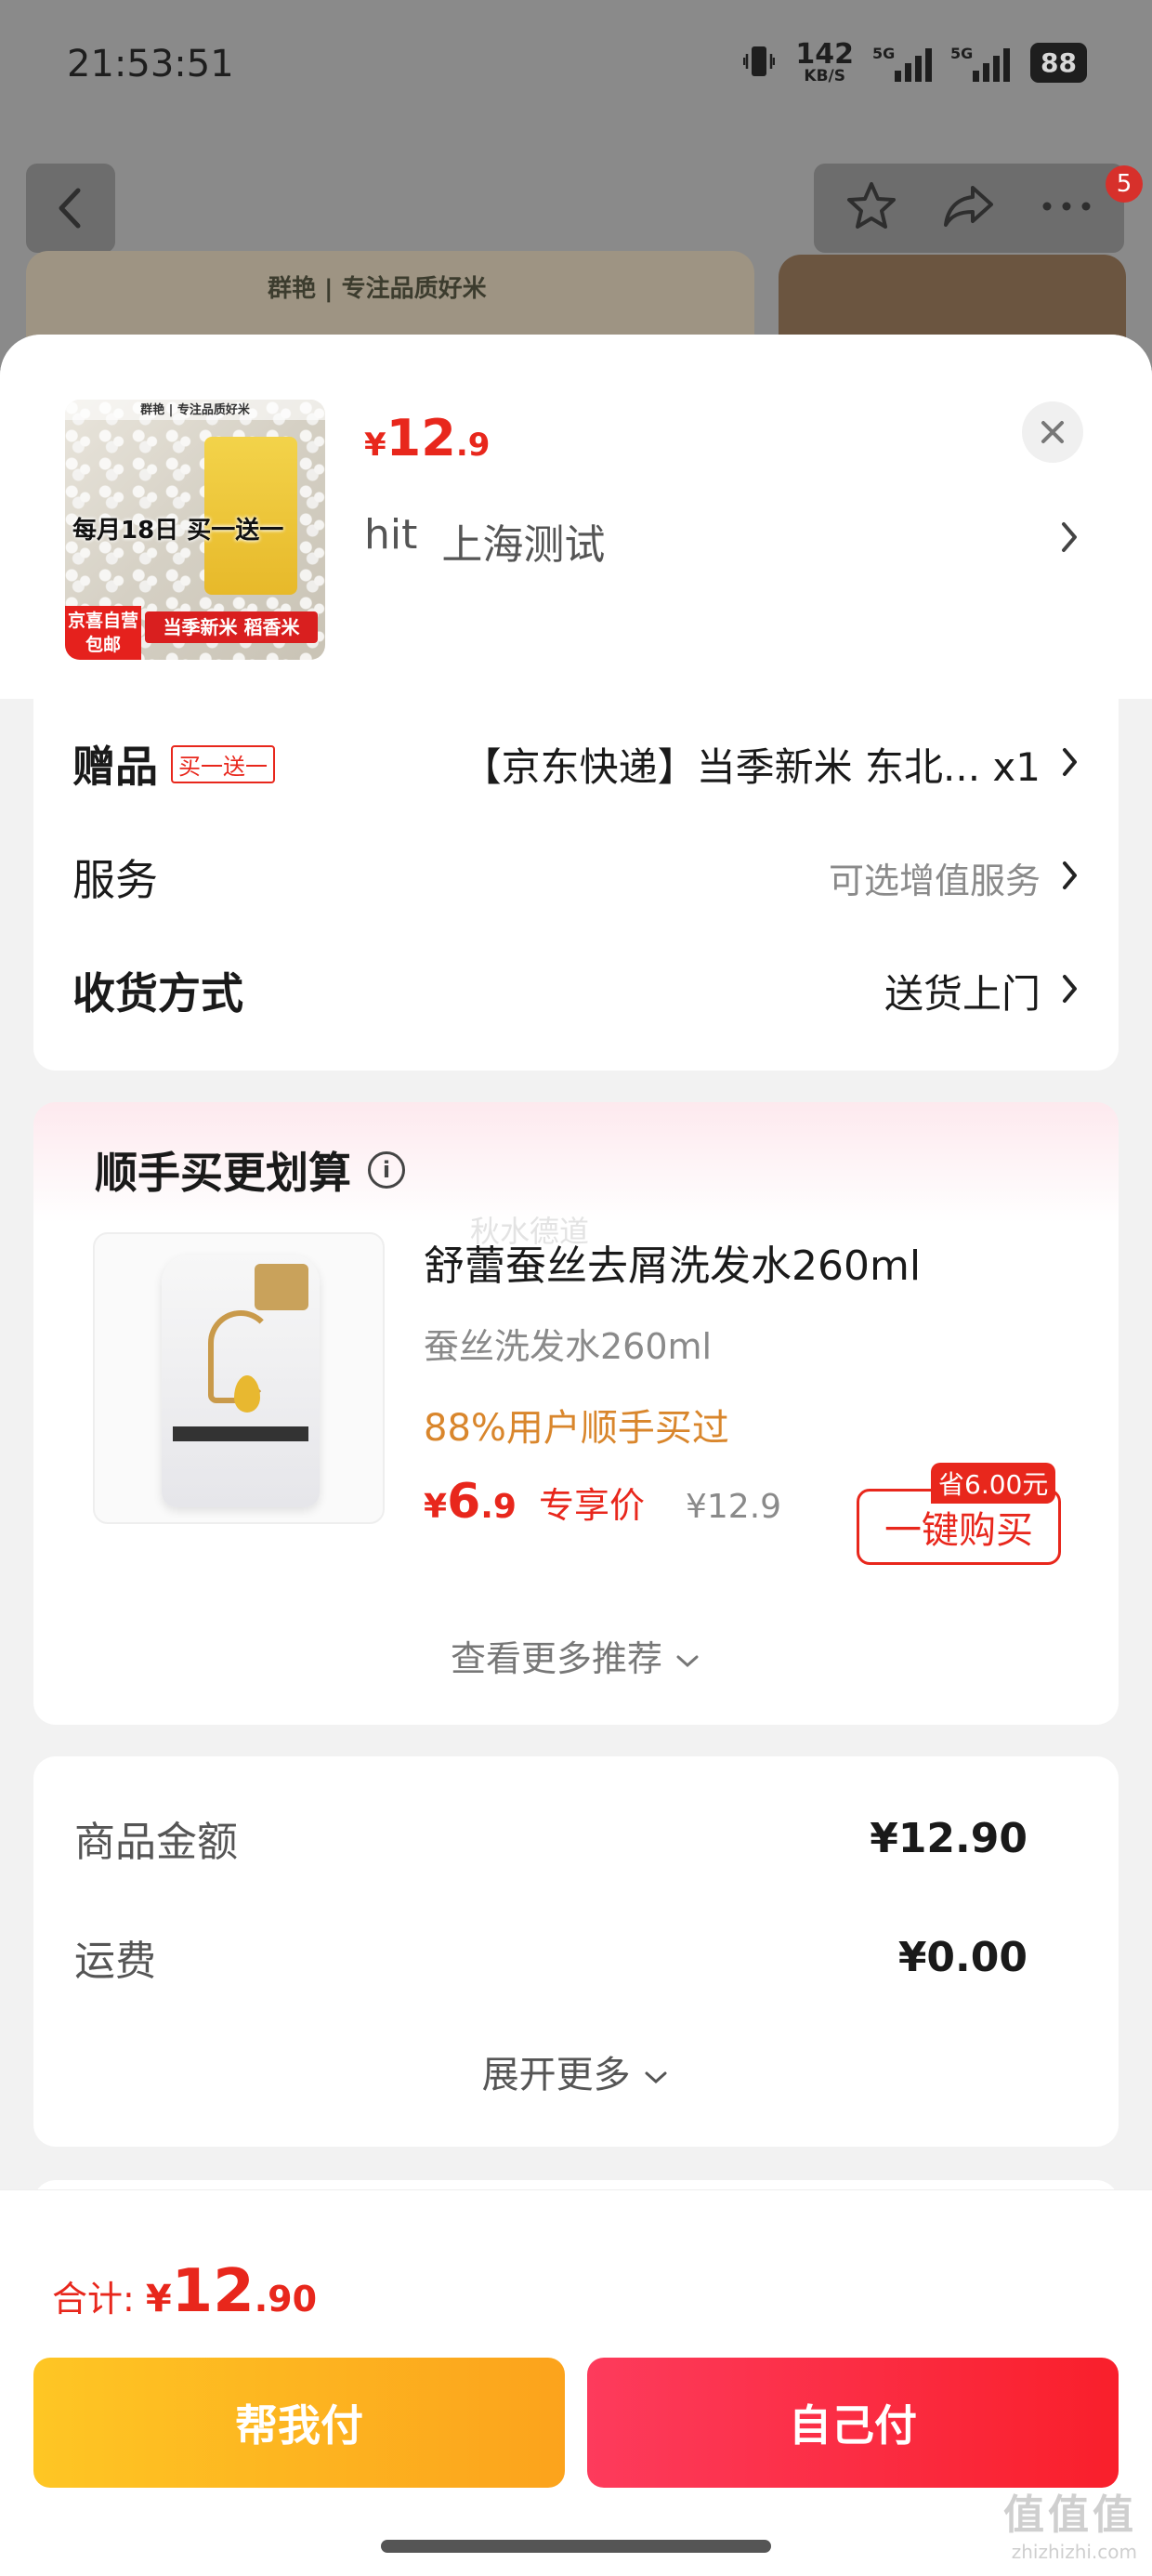  What do you see at coordinates (464, 1502) in the screenshot?
I see `price-integer: 6` at bounding box center [464, 1502].